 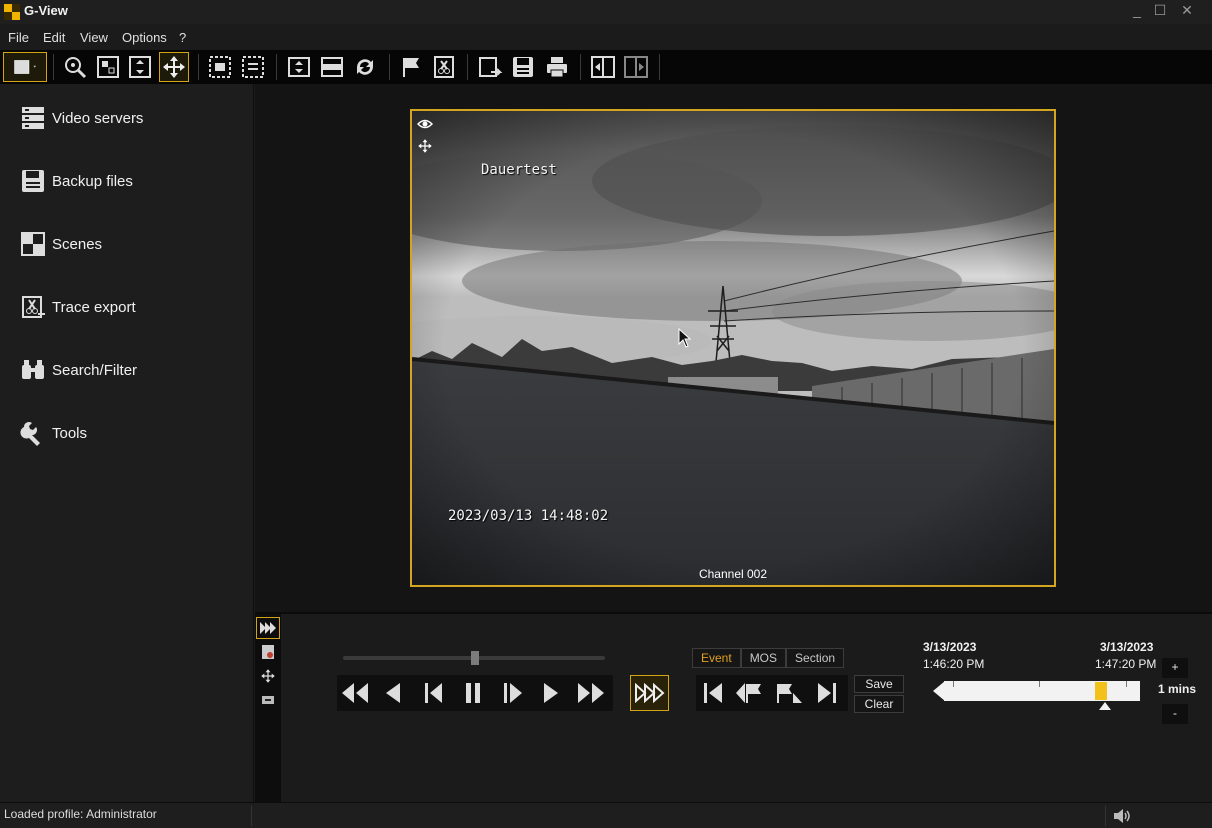 What do you see at coordinates (365, 67) in the screenshot?
I see `refresh-button` at bounding box center [365, 67].